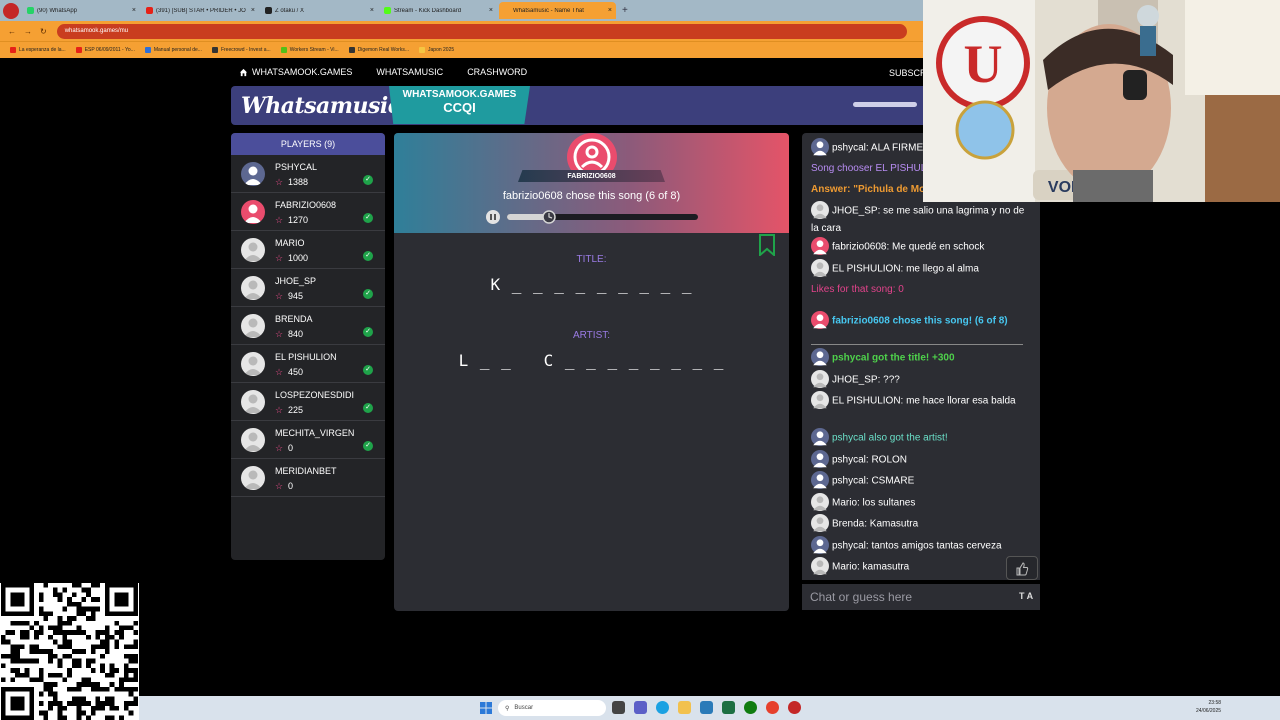 The width and height of the screenshot is (1280, 720). What do you see at coordinates (69, 651) in the screenshot?
I see `qr-code` at bounding box center [69, 651].